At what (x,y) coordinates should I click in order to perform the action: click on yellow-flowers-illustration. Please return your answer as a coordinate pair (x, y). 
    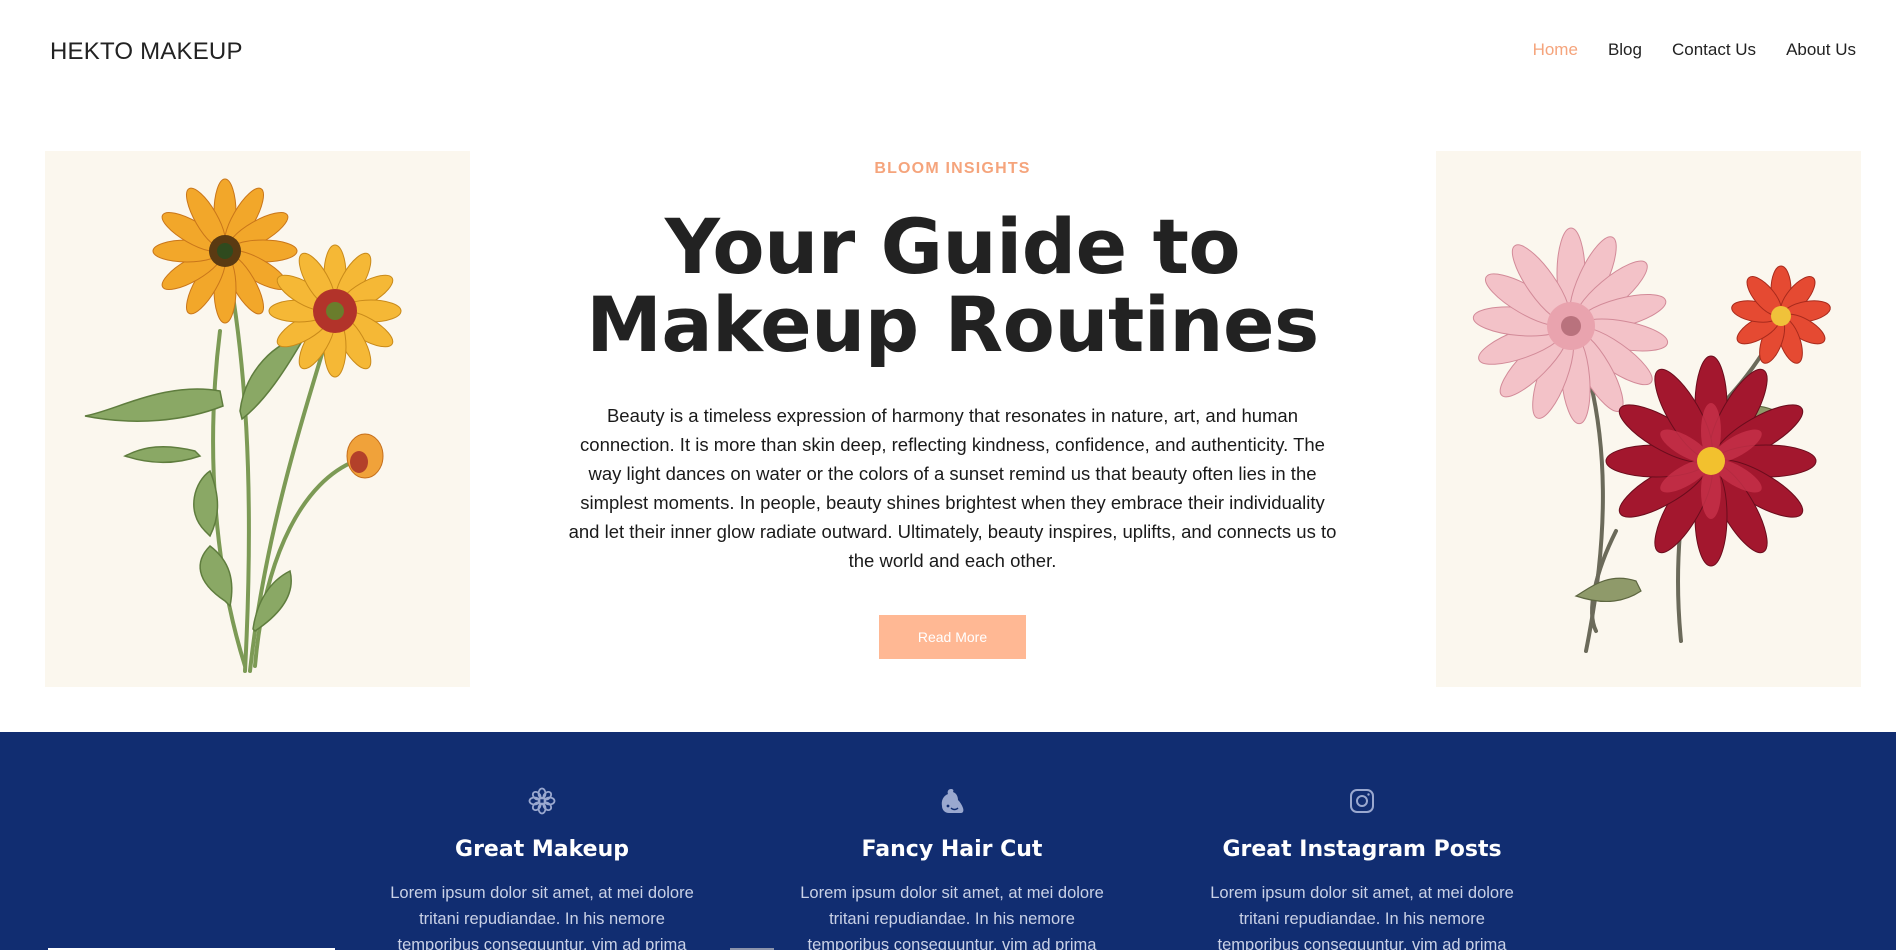
    Looking at the image, I should click on (243, 425).